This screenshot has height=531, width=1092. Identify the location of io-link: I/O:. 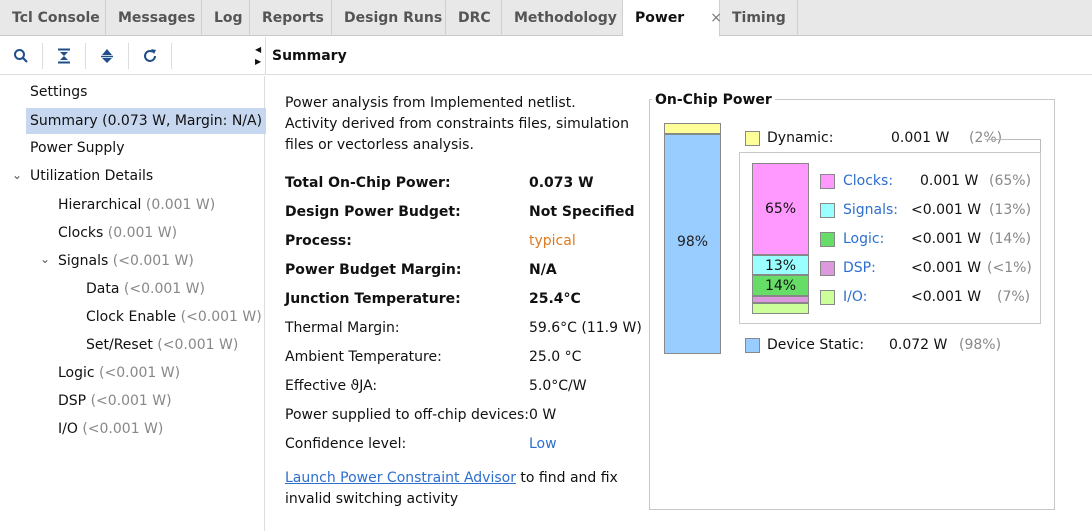
(855, 297).